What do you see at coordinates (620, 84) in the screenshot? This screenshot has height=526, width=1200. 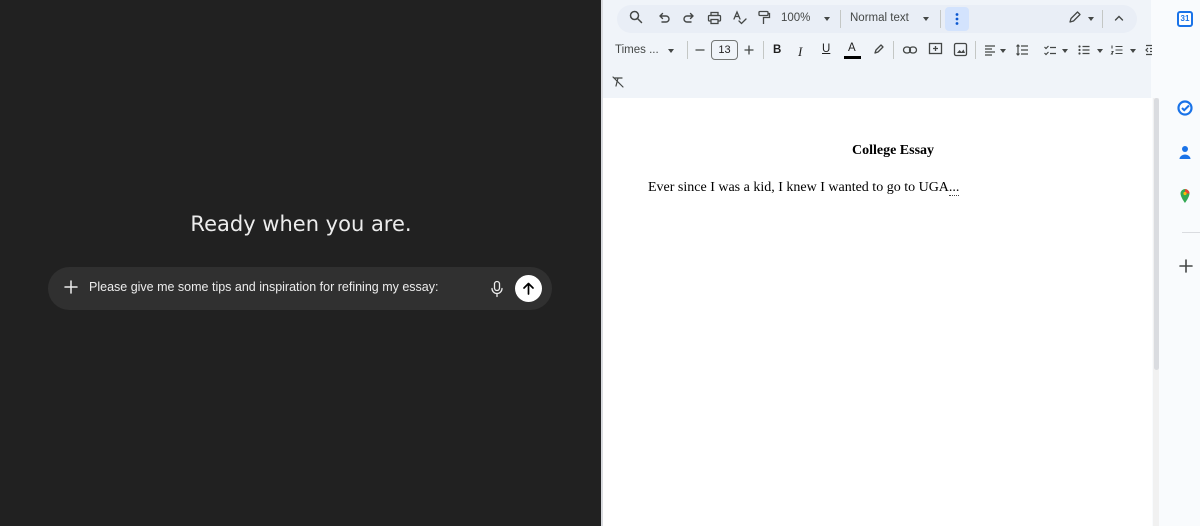 I see `clear-formatting-icon` at bounding box center [620, 84].